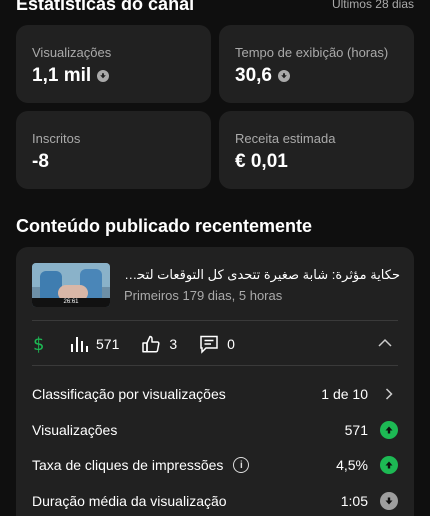 The height and width of the screenshot is (516, 430). Describe the element at coordinates (113, 150) in the screenshot. I see `stat-card-subscribers: Inscritos -8` at that location.